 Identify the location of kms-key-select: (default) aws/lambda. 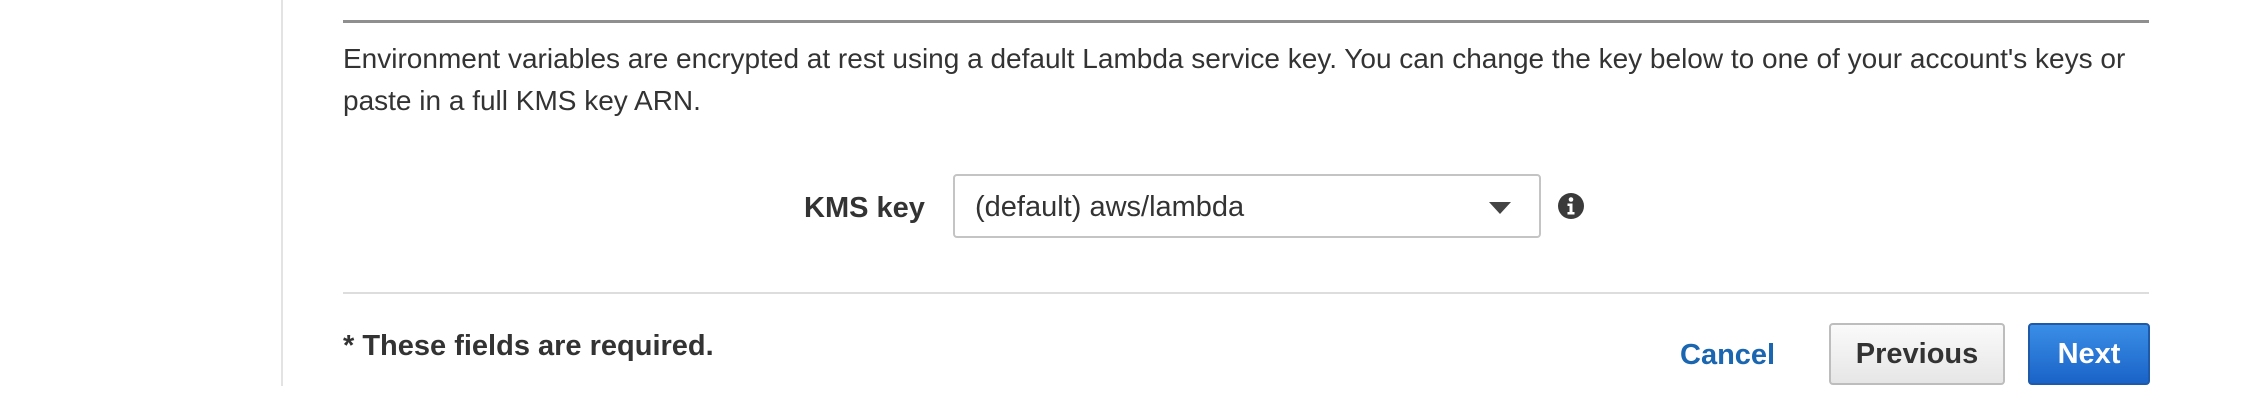
(1247, 206).